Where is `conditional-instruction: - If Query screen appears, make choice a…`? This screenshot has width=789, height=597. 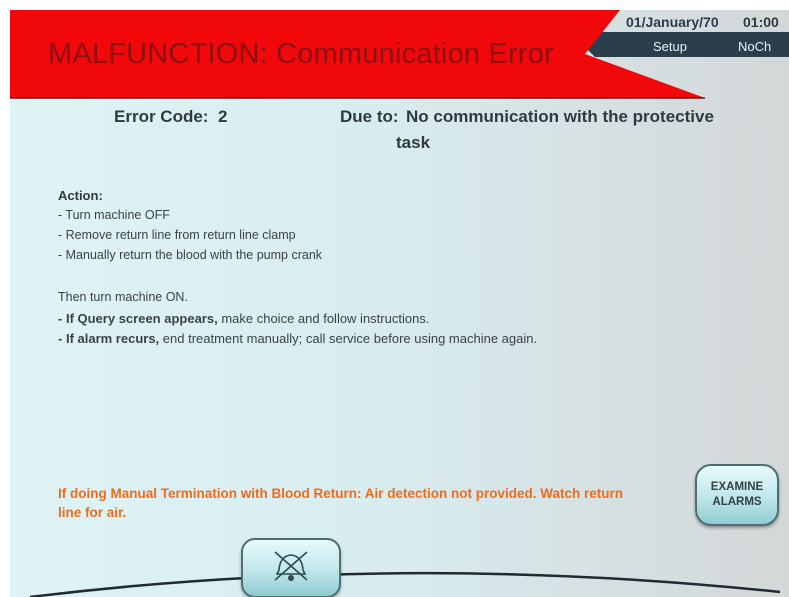
conditional-instruction: - If Query screen appears, make choice a… is located at coordinates (243, 318).